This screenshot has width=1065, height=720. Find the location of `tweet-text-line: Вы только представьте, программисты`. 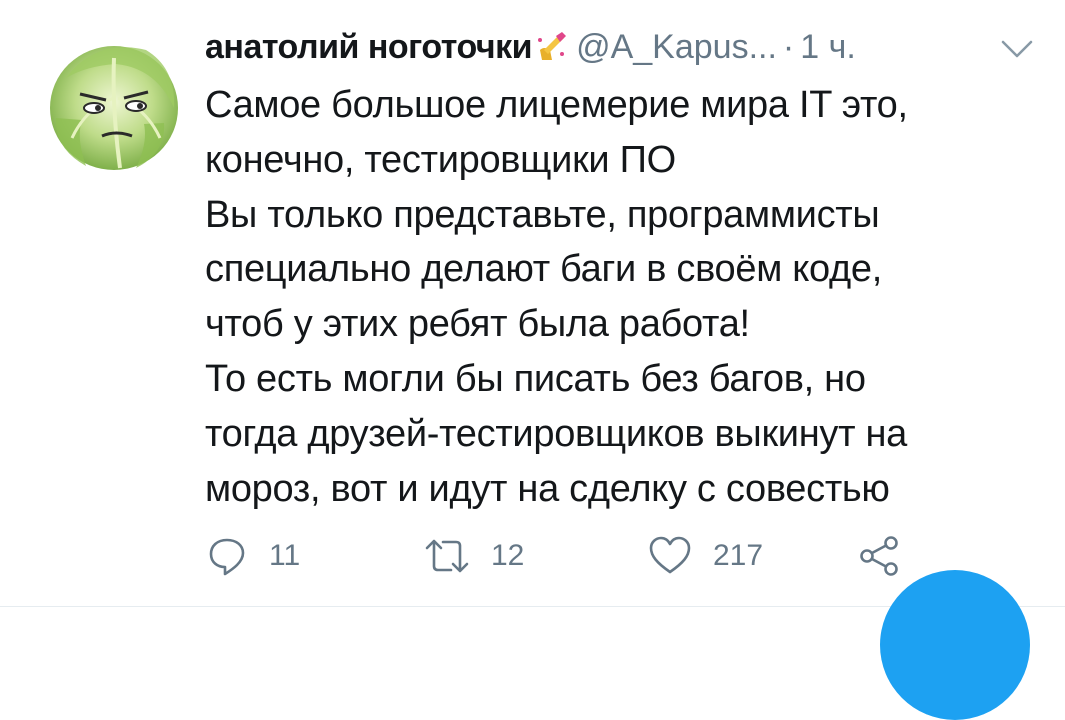

tweet-text-line: Вы только представьте, программисты is located at coordinates (542, 214).